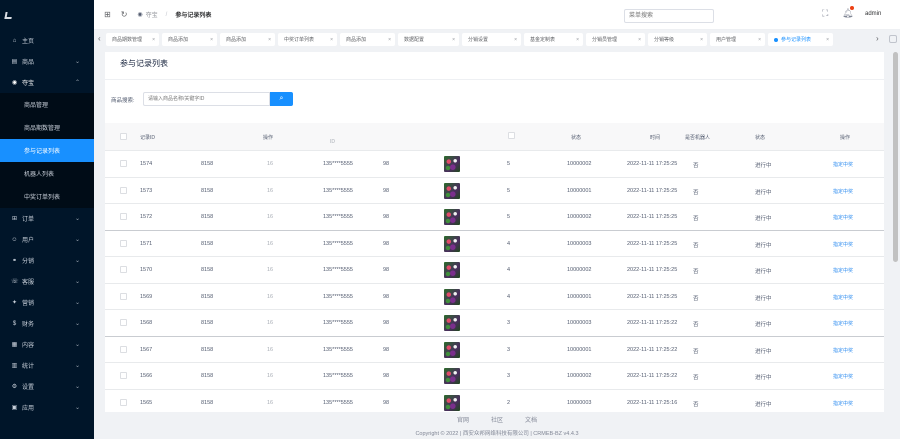  What do you see at coordinates (47, 239) in the screenshot?
I see `sidebar-item-4: ☺ 用户 ⌄` at bounding box center [47, 239].